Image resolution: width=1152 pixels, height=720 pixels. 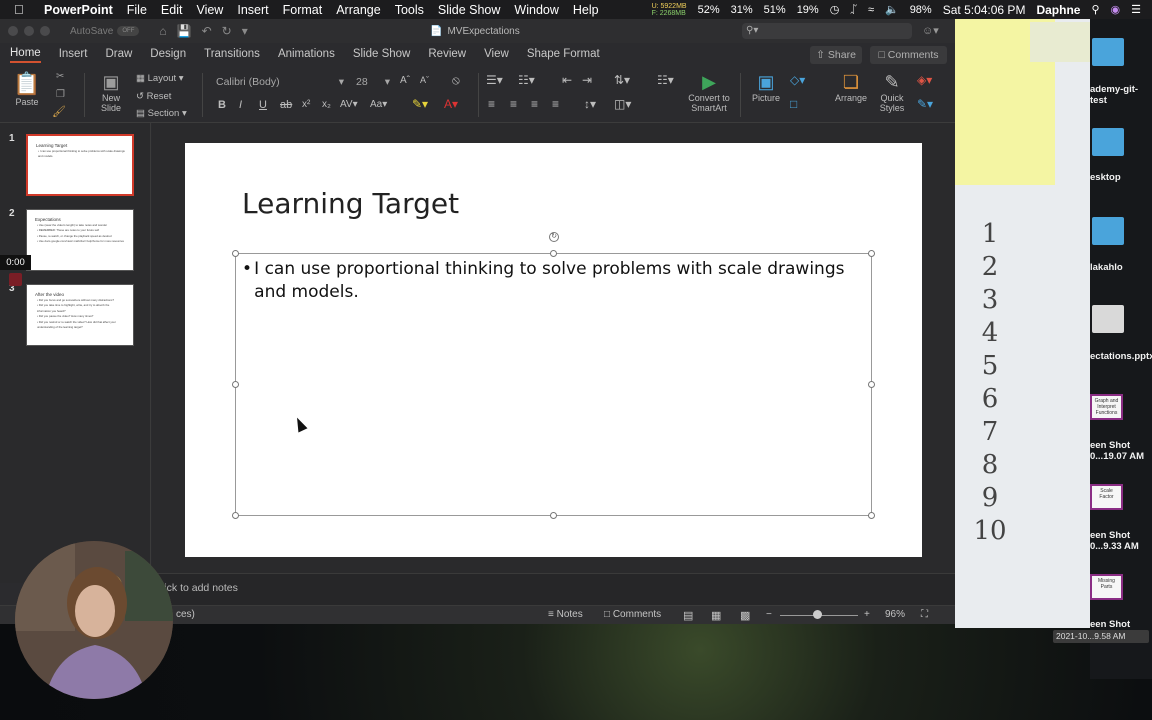 What do you see at coordinates (526, 80) in the screenshot?
I see `numbering-icon: ☷▾` at bounding box center [526, 80].